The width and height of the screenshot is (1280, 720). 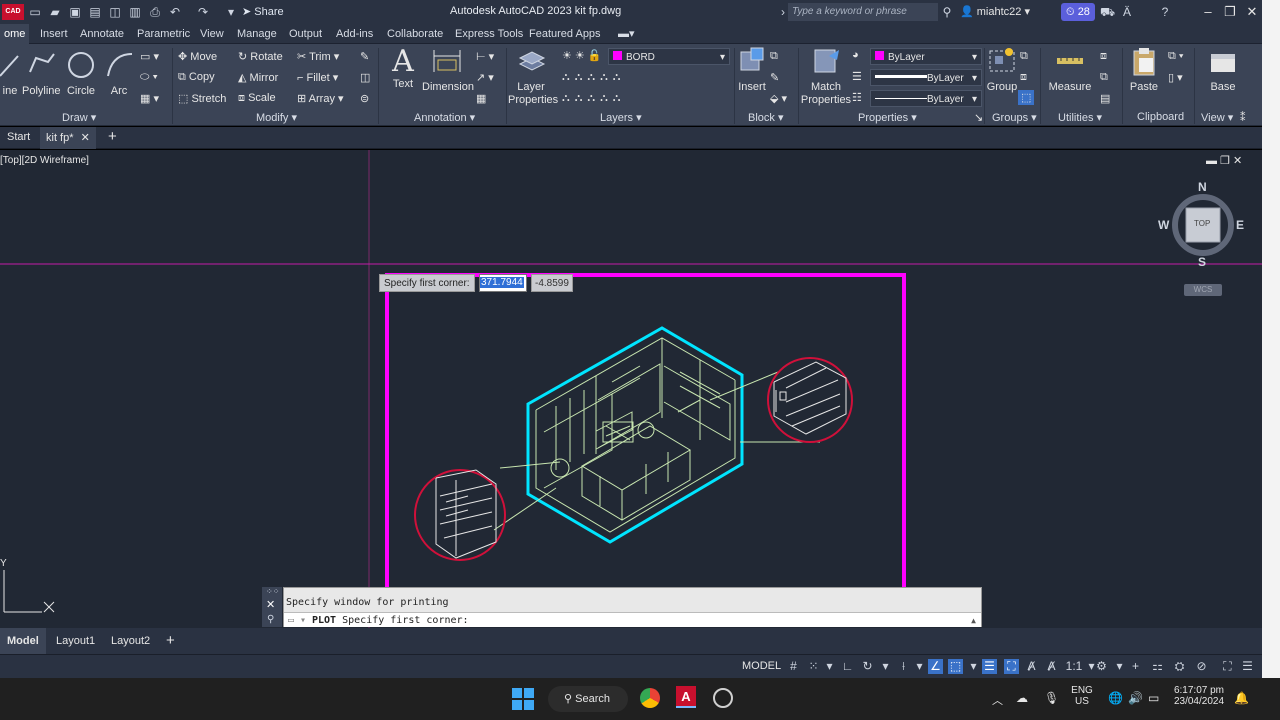 What do you see at coordinates (903, 666) in the screenshot?
I see `isodraft-icon: ⟊` at bounding box center [903, 666].